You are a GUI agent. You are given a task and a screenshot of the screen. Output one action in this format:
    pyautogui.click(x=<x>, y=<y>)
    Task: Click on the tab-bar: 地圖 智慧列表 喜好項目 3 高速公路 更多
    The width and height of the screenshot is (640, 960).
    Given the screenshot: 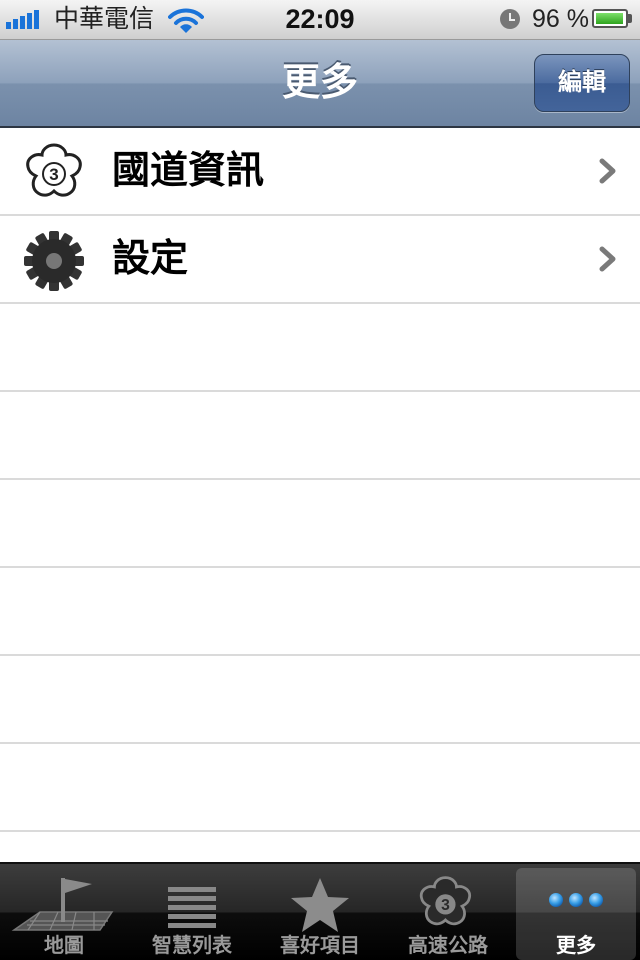 What is the action you would take?
    pyautogui.click(x=320, y=911)
    